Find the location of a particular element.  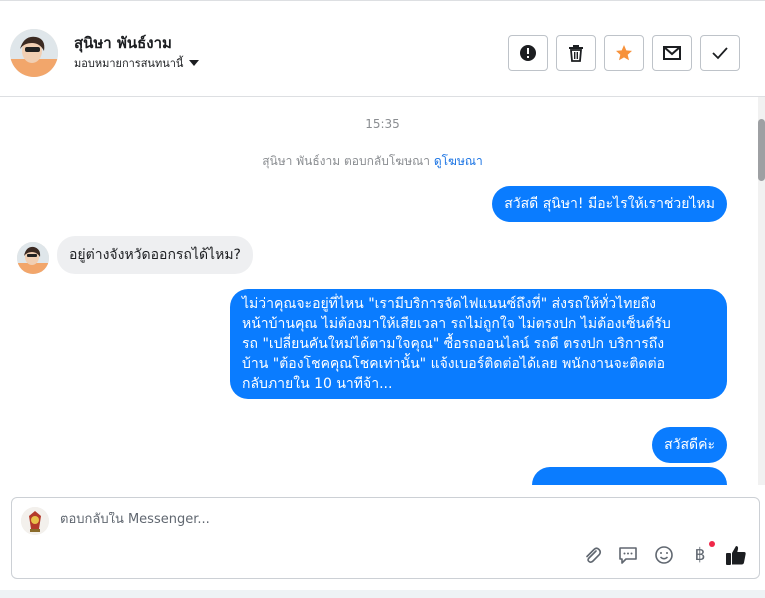

attach-file-button is located at coordinates (592, 555).